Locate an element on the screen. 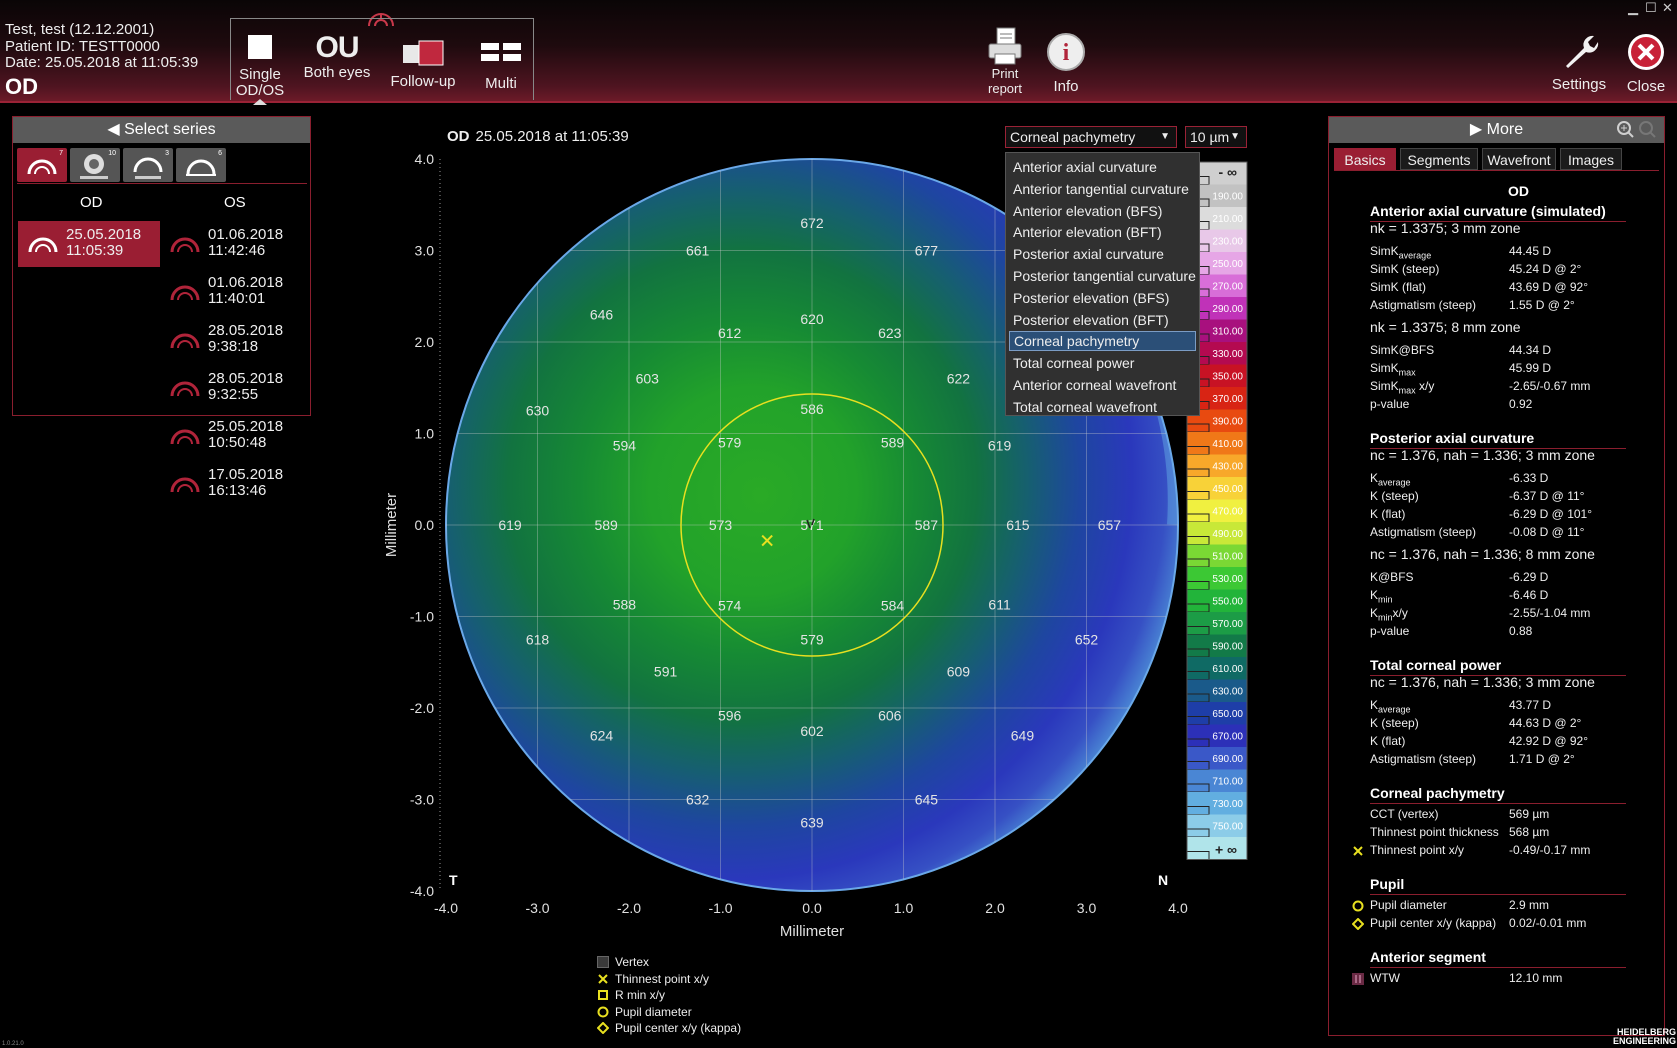 The image size is (1677, 1048). thickness-value: 657 is located at coordinates (1110, 525).